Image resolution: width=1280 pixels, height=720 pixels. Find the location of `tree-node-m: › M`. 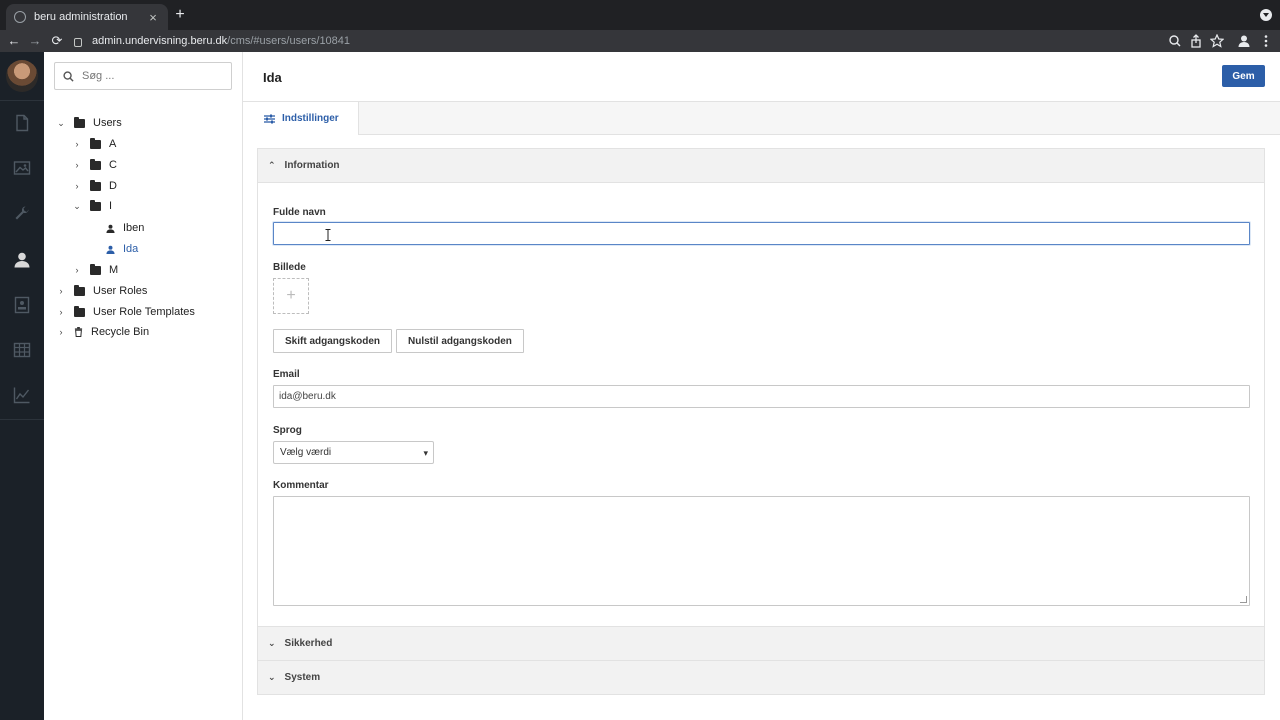

tree-node-m: › M is located at coordinates (95, 270).